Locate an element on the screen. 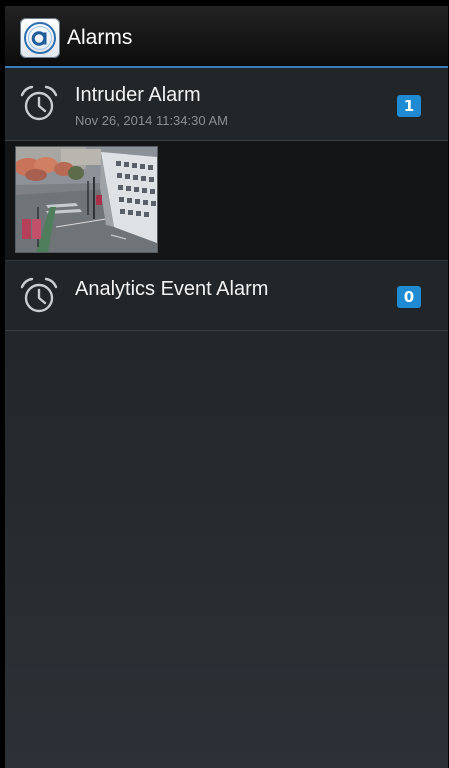  alarm-title: Intruder Alarm is located at coordinates (138, 95).